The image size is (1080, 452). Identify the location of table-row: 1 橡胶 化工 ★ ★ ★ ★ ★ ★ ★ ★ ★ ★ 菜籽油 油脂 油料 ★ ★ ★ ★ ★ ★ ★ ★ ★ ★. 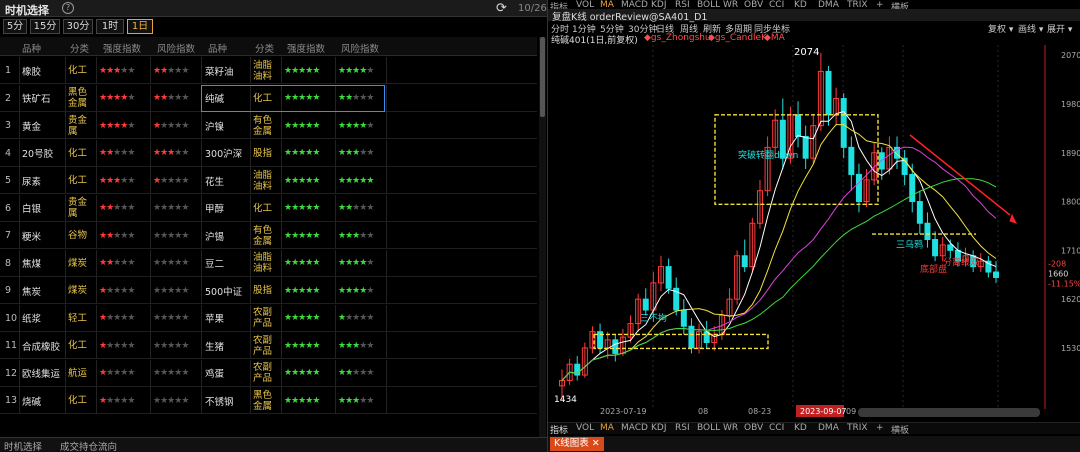
(268, 70).